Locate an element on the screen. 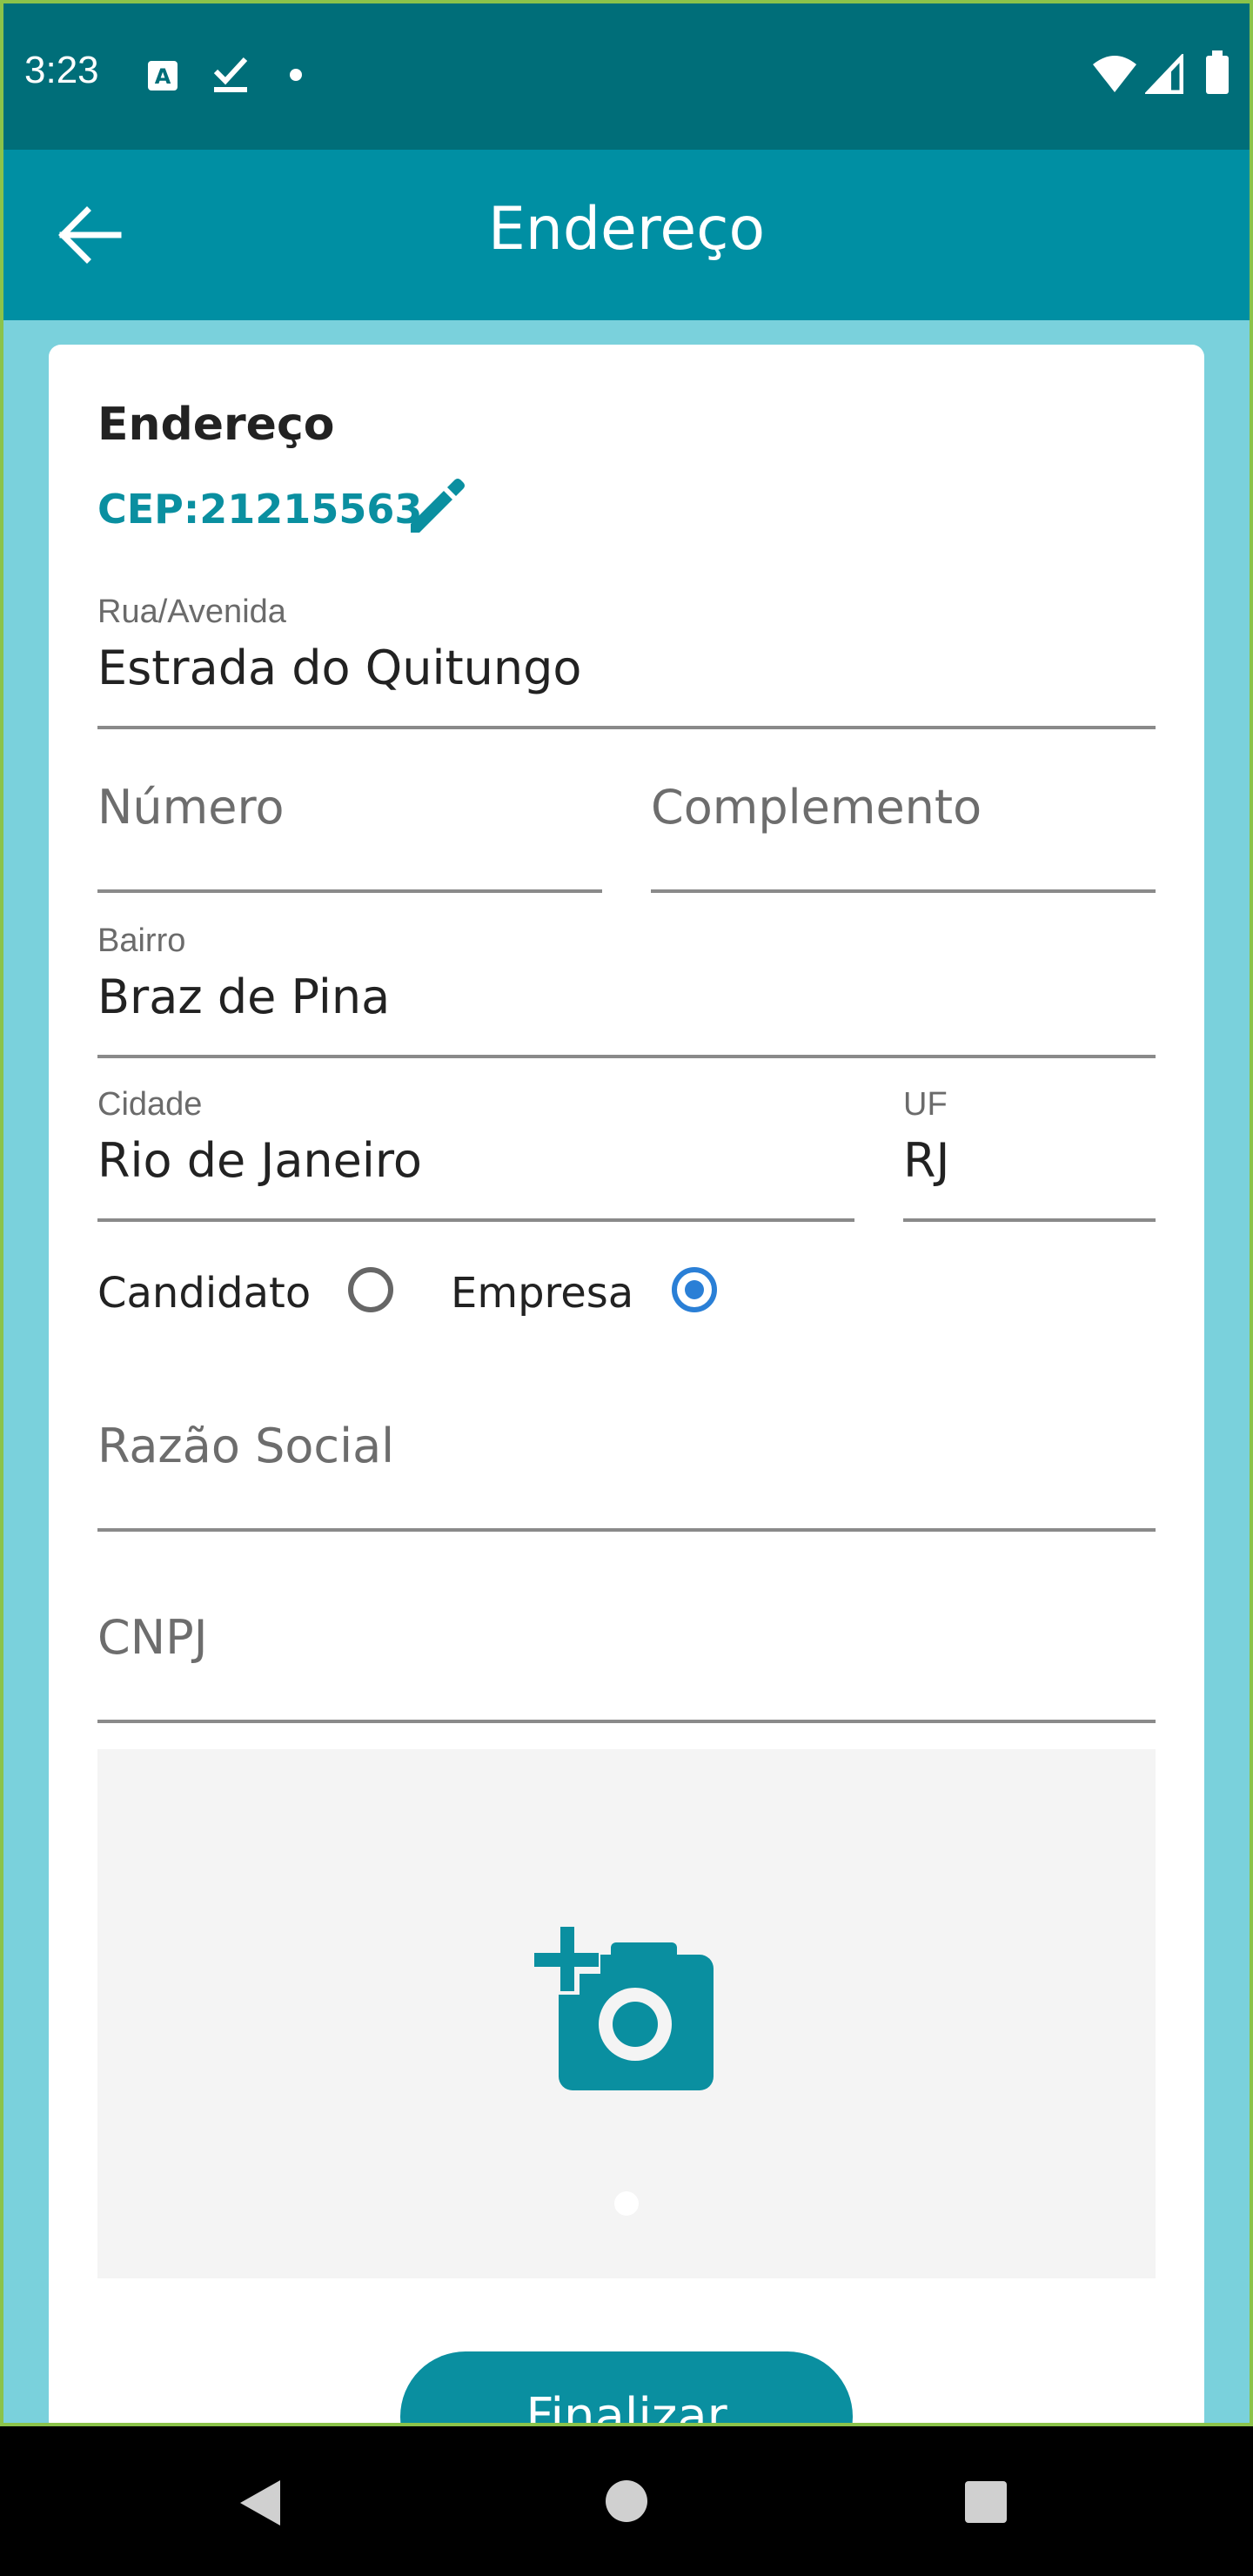 The width and height of the screenshot is (1253, 2576). street-label: Rua/Avenida is located at coordinates (191, 612).